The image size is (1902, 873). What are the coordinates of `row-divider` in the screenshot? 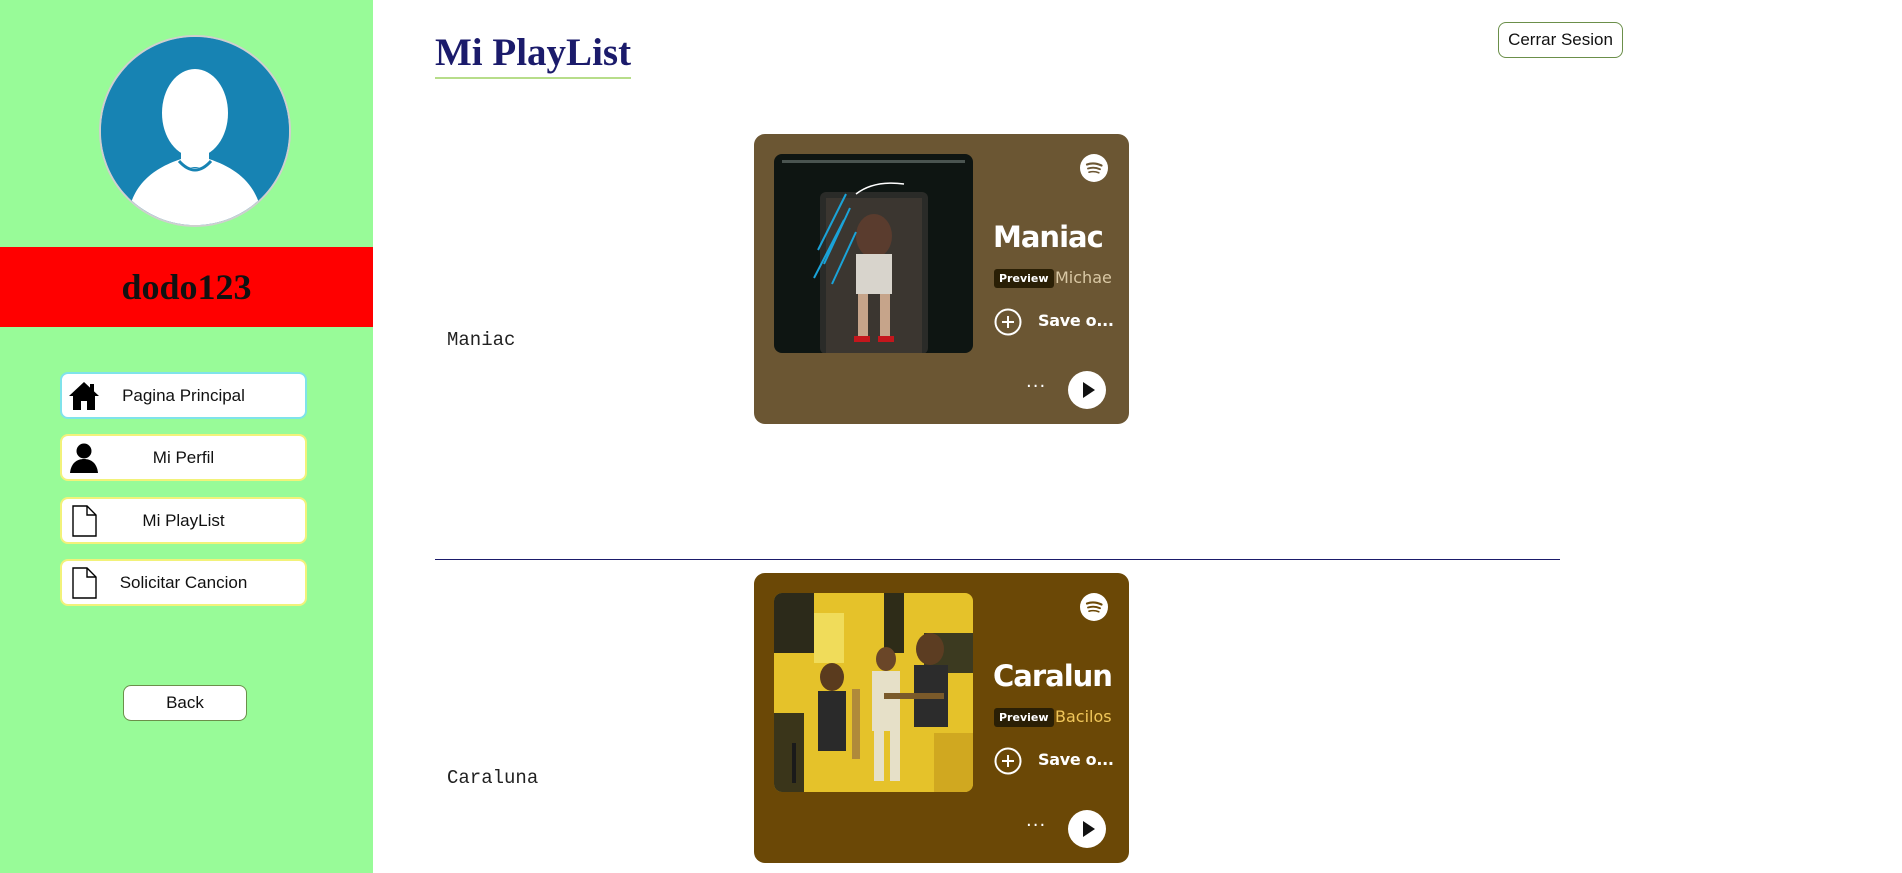 It's located at (997, 559).